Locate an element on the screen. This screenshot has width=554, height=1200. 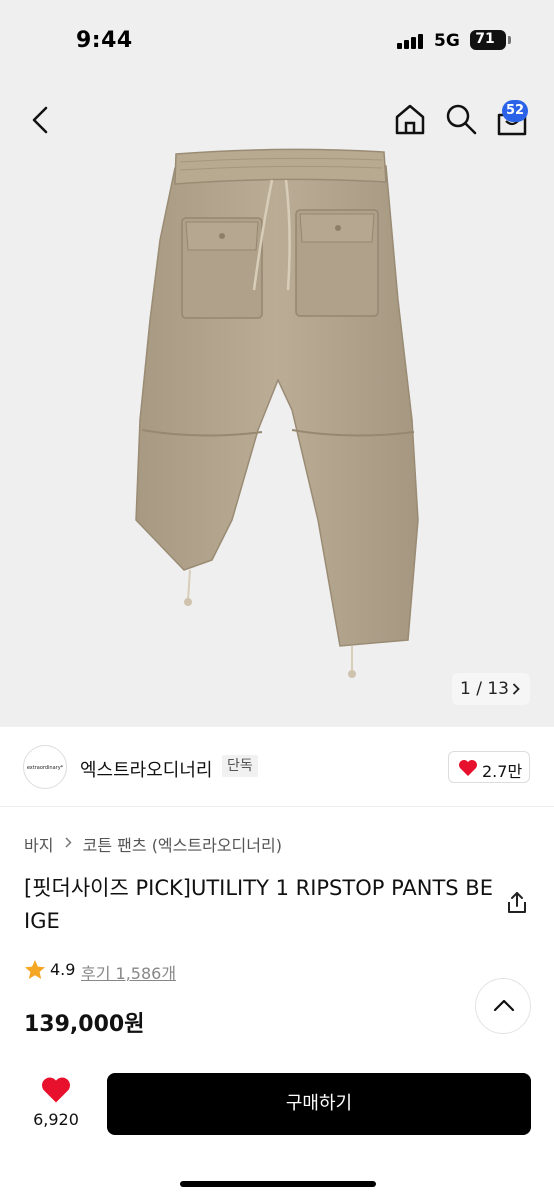
scroll-to-top-button is located at coordinates (503, 1006).